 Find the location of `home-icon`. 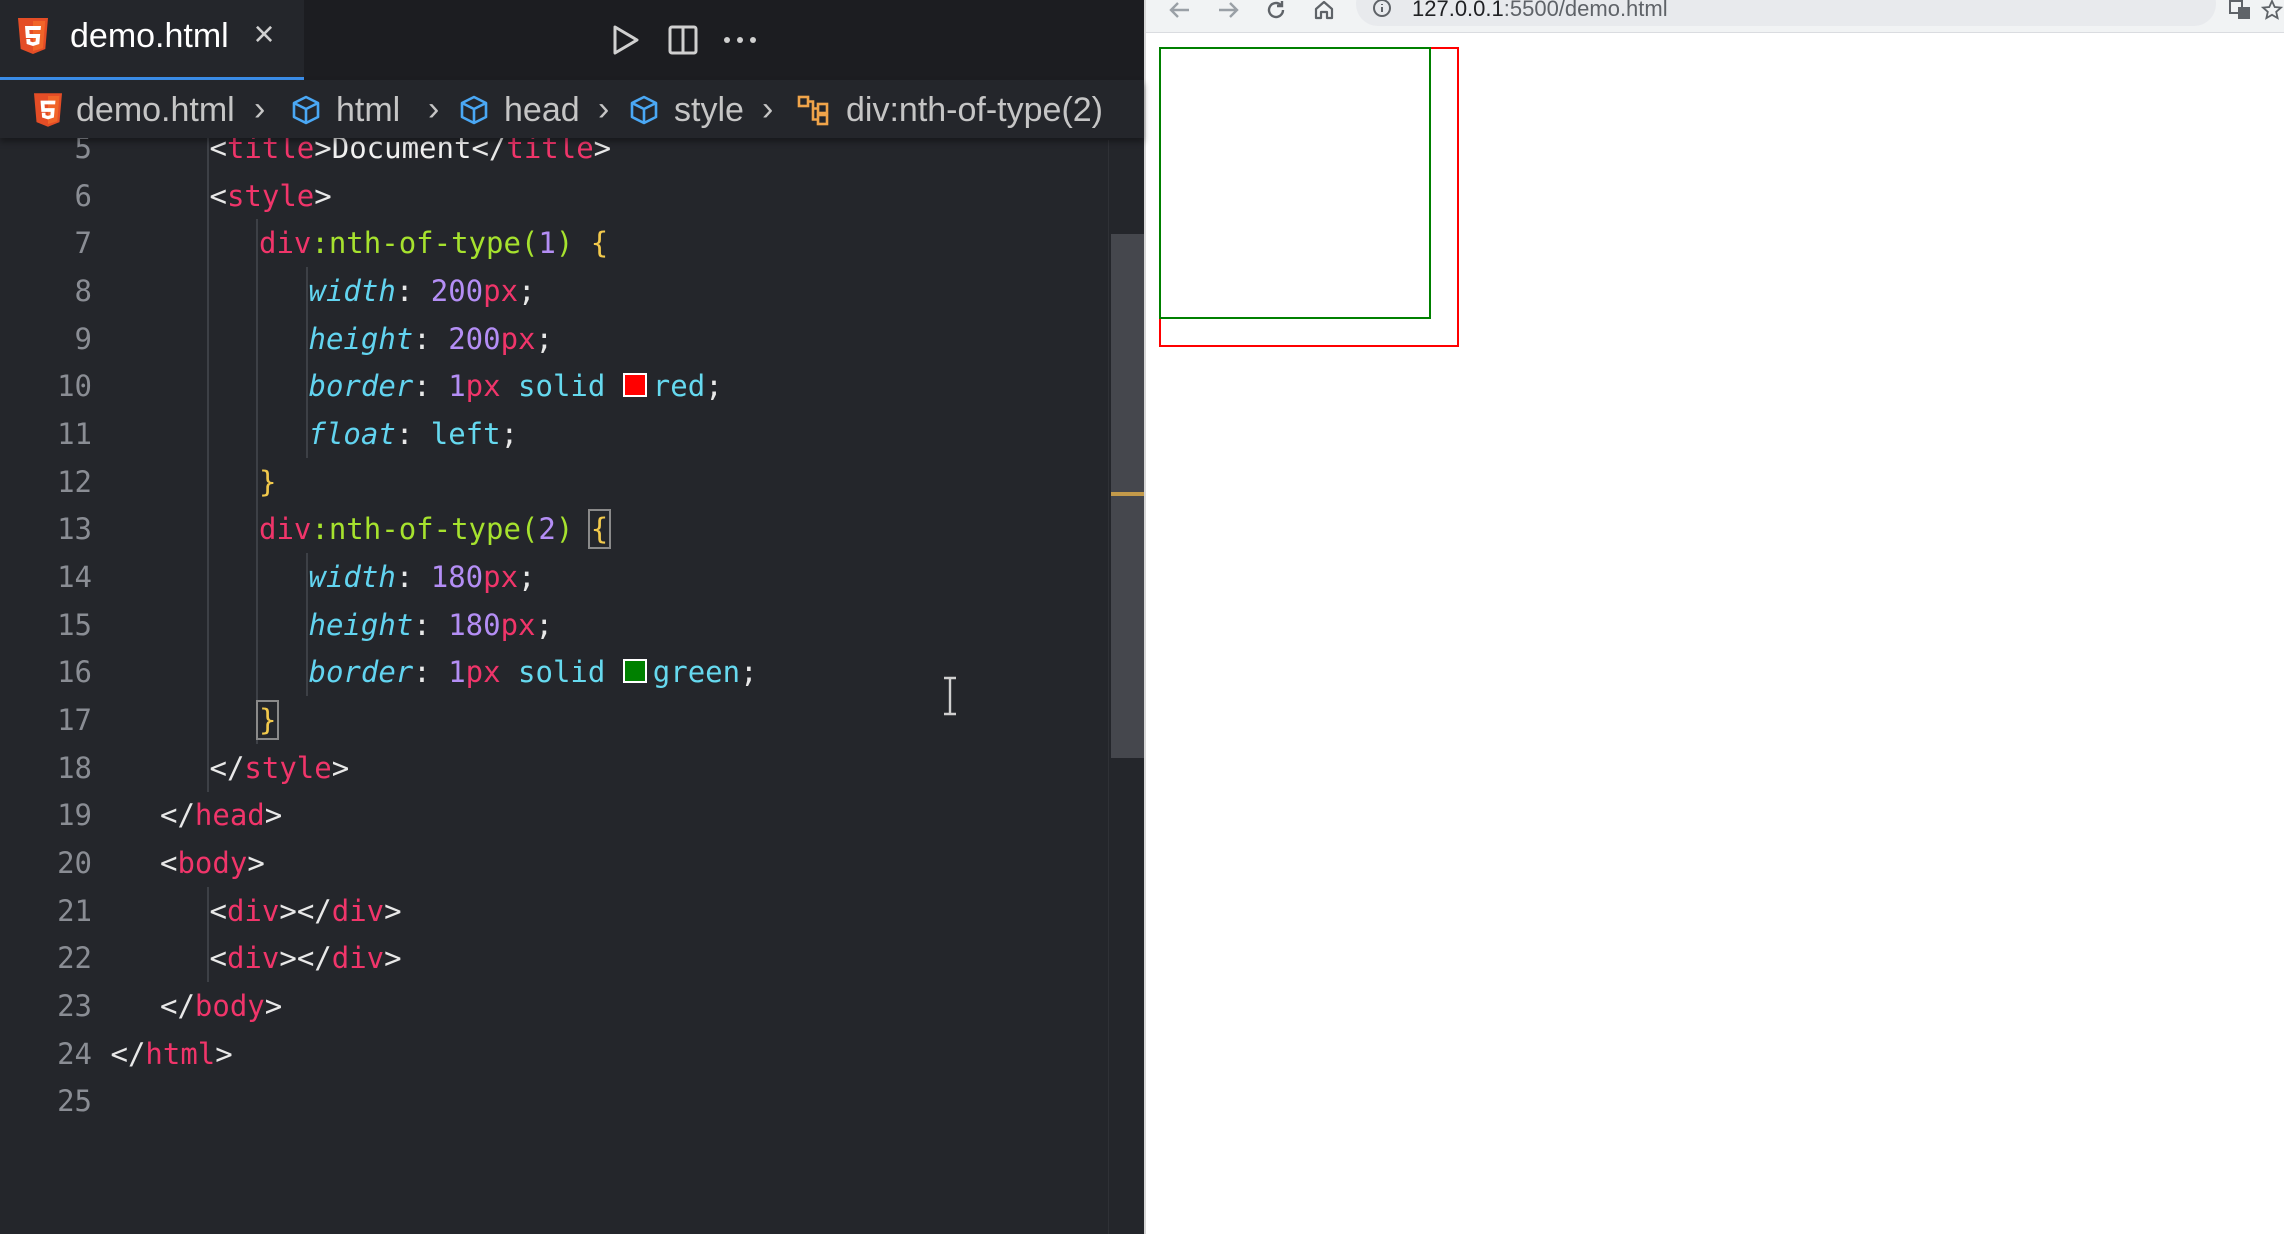

home-icon is located at coordinates (1324, 13).